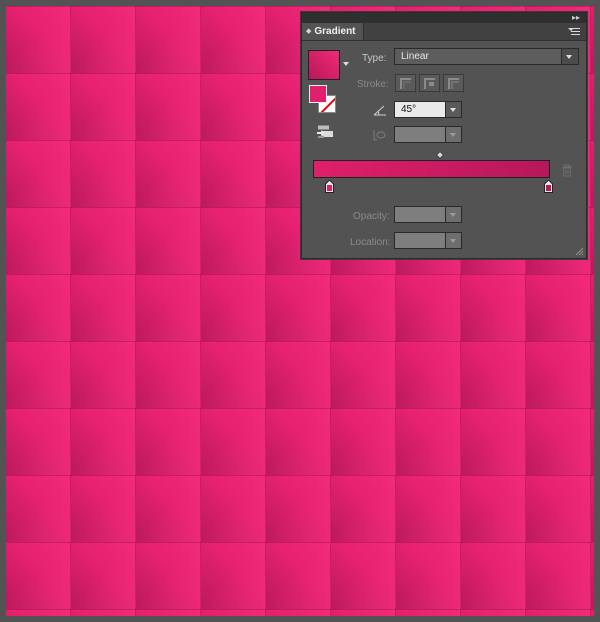 The height and width of the screenshot is (622, 600). I want to click on location-label: Location:, so click(370, 242).